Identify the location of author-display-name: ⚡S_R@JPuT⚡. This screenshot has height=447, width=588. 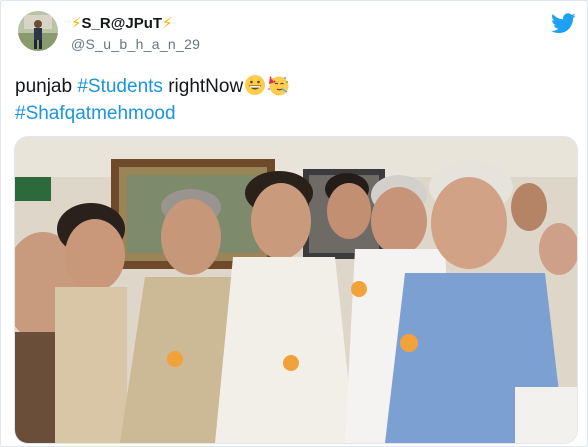
(122, 23).